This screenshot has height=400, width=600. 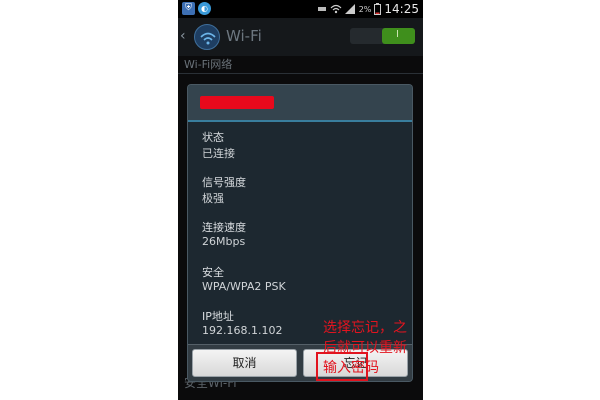 What do you see at coordinates (218, 153) in the screenshot?
I see `status-value: 已连接` at bounding box center [218, 153].